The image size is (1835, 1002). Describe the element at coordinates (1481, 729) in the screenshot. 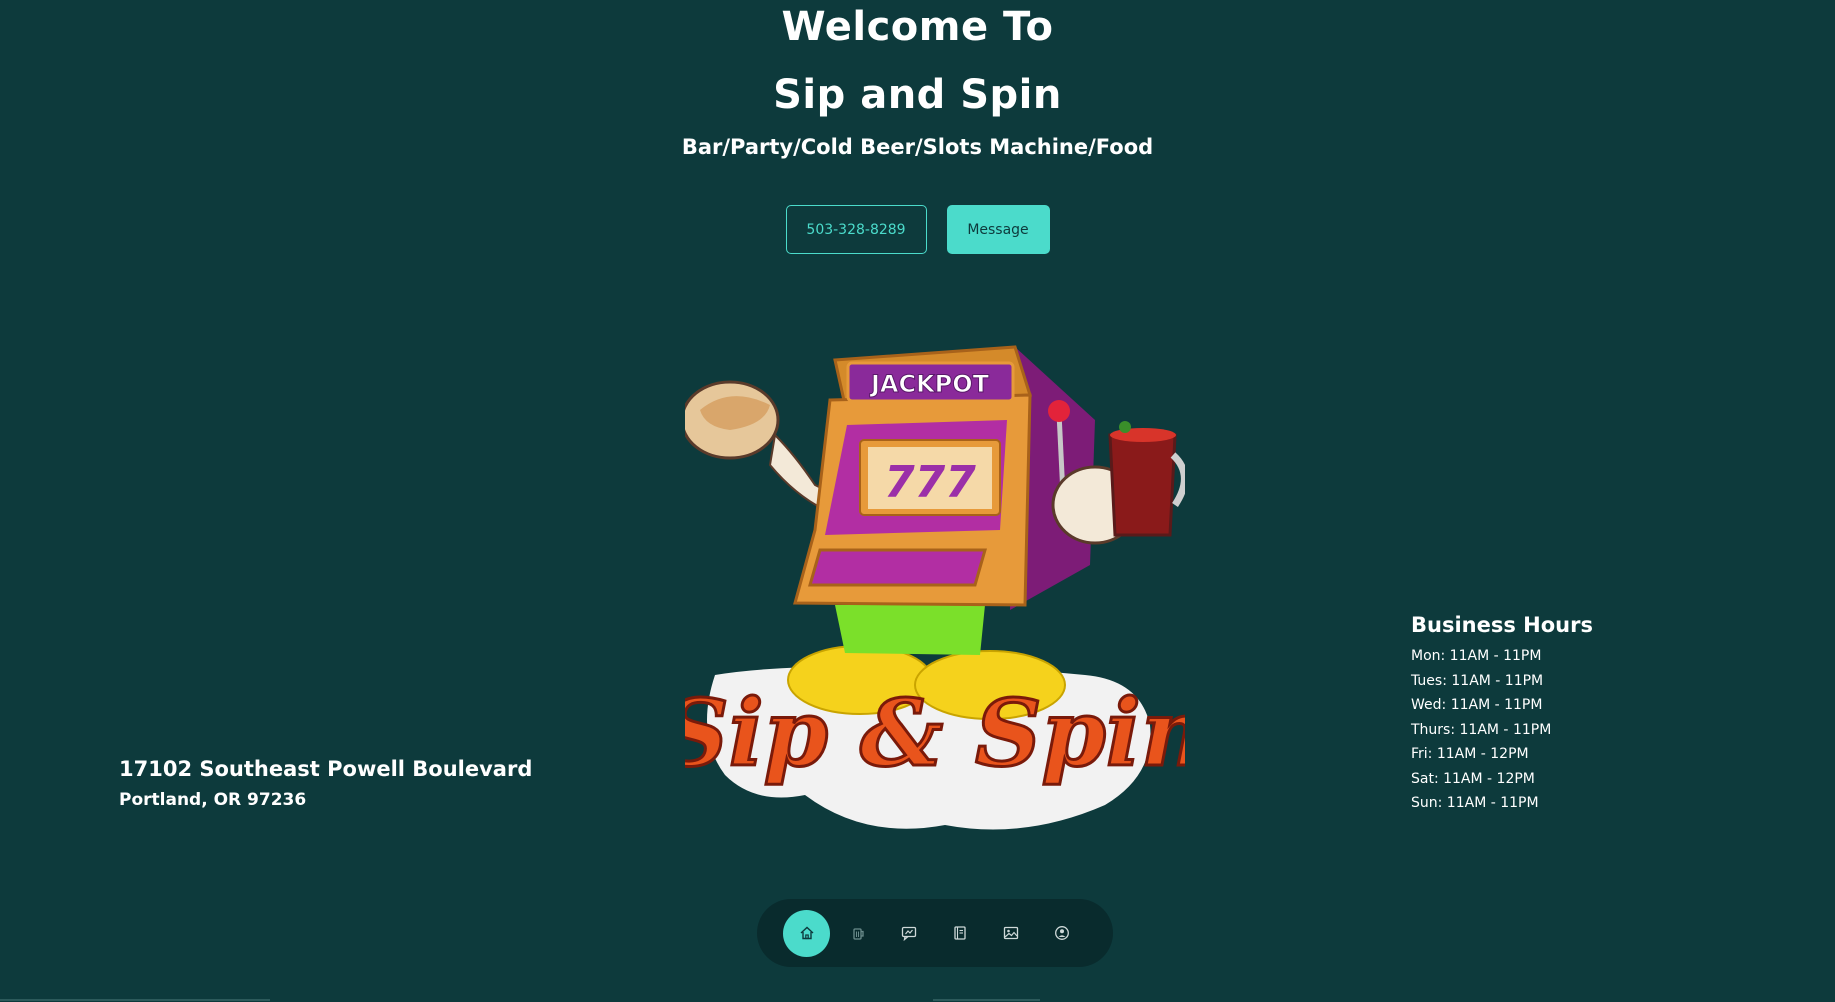

I see `hours-thu: Thurs: 11AM - 11PM` at that location.